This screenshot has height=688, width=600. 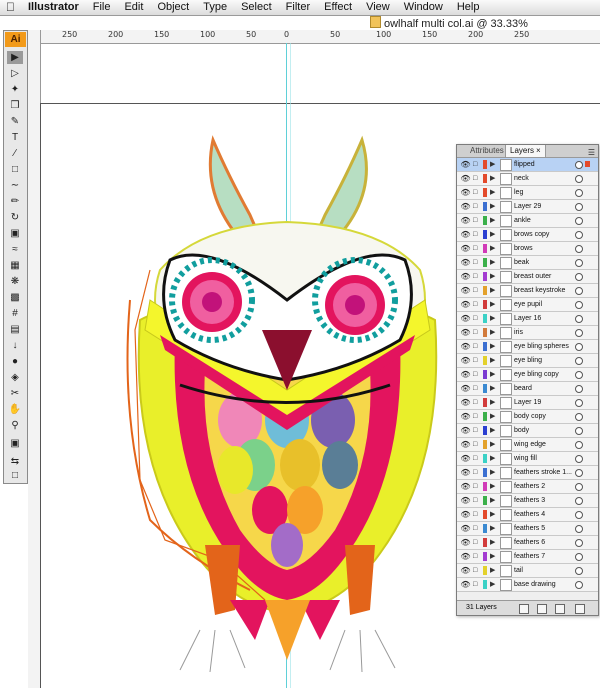 I want to click on layer-name: feathers 4, so click(x=529, y=514).